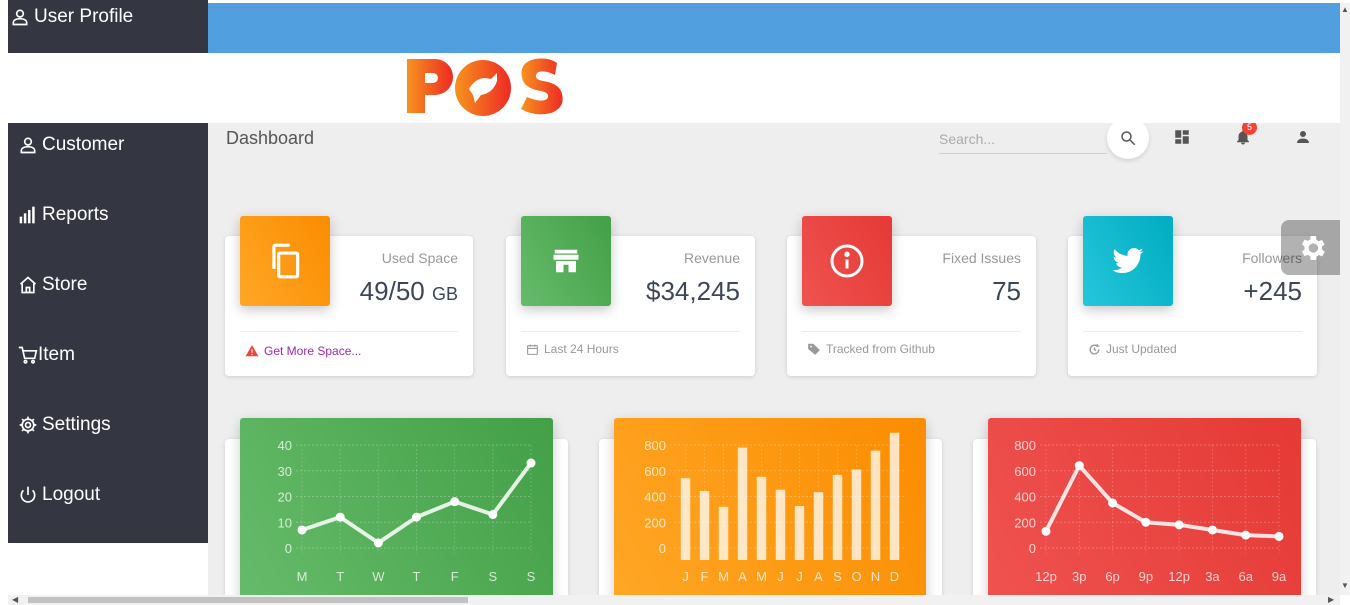  What do you see at coordinates (1192, 296) in the screenshot?
I see `stat-card-followers: Followers +245 Just Updated` at bounding box center [1192, 296].